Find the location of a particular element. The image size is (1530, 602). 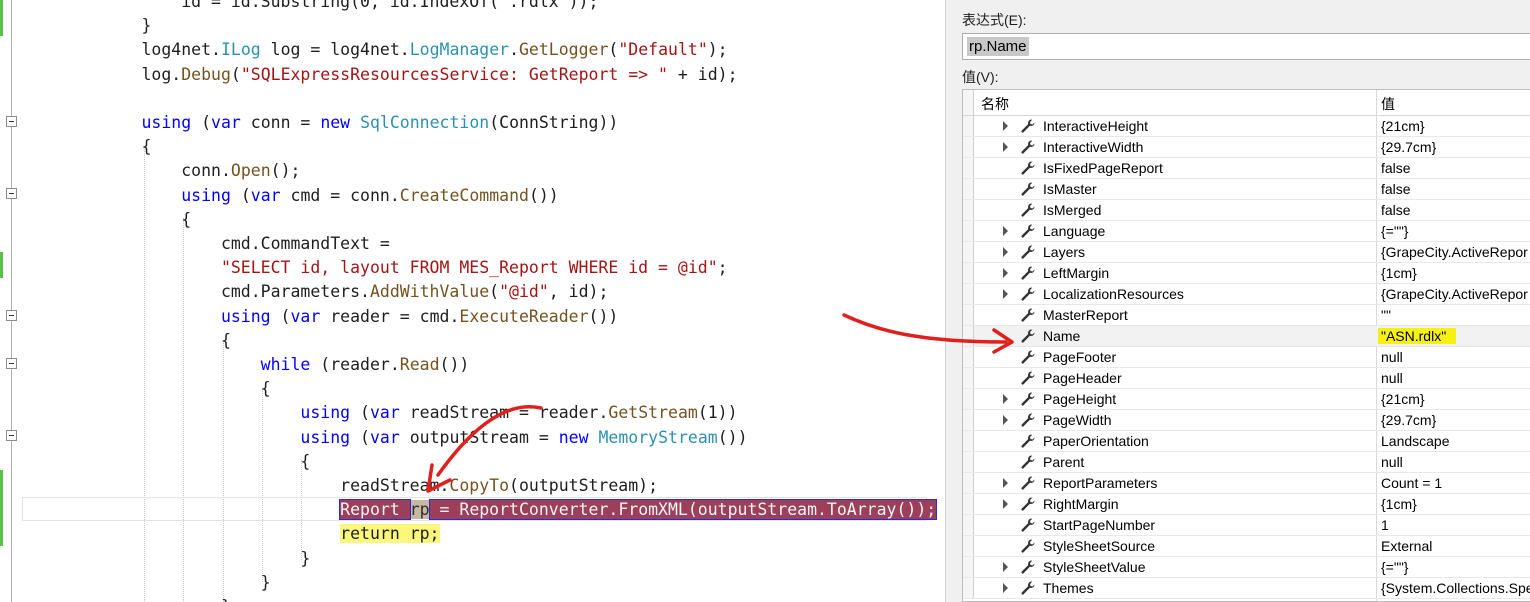

property-row: Parent null is located at coordinates (1246, 462).